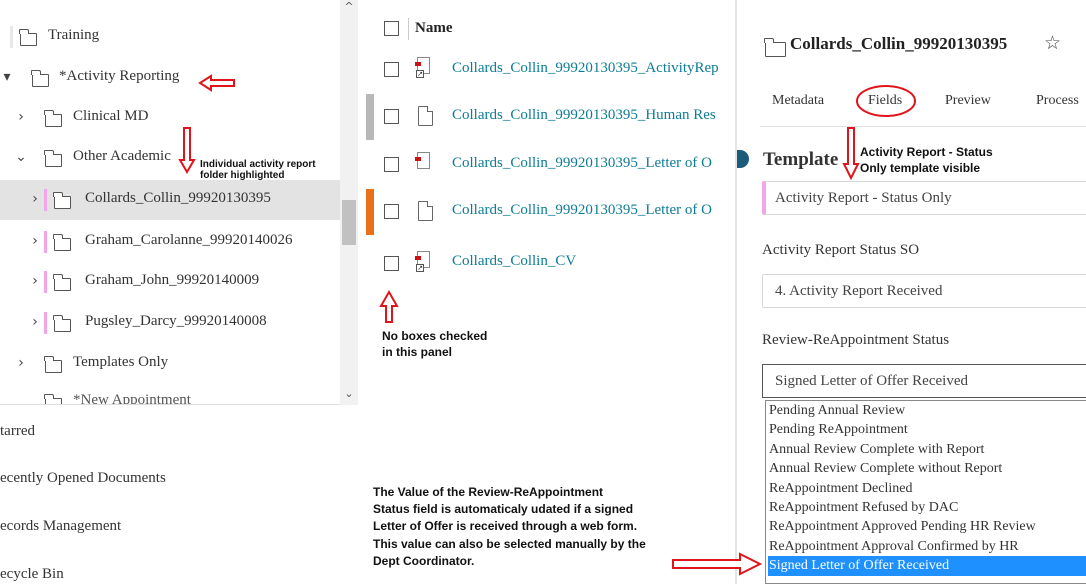  What do you see at coordinates (349, 396) in the screenshot?
I see `scroll-down-icon: ⌄` at bounding box center [349, 396].